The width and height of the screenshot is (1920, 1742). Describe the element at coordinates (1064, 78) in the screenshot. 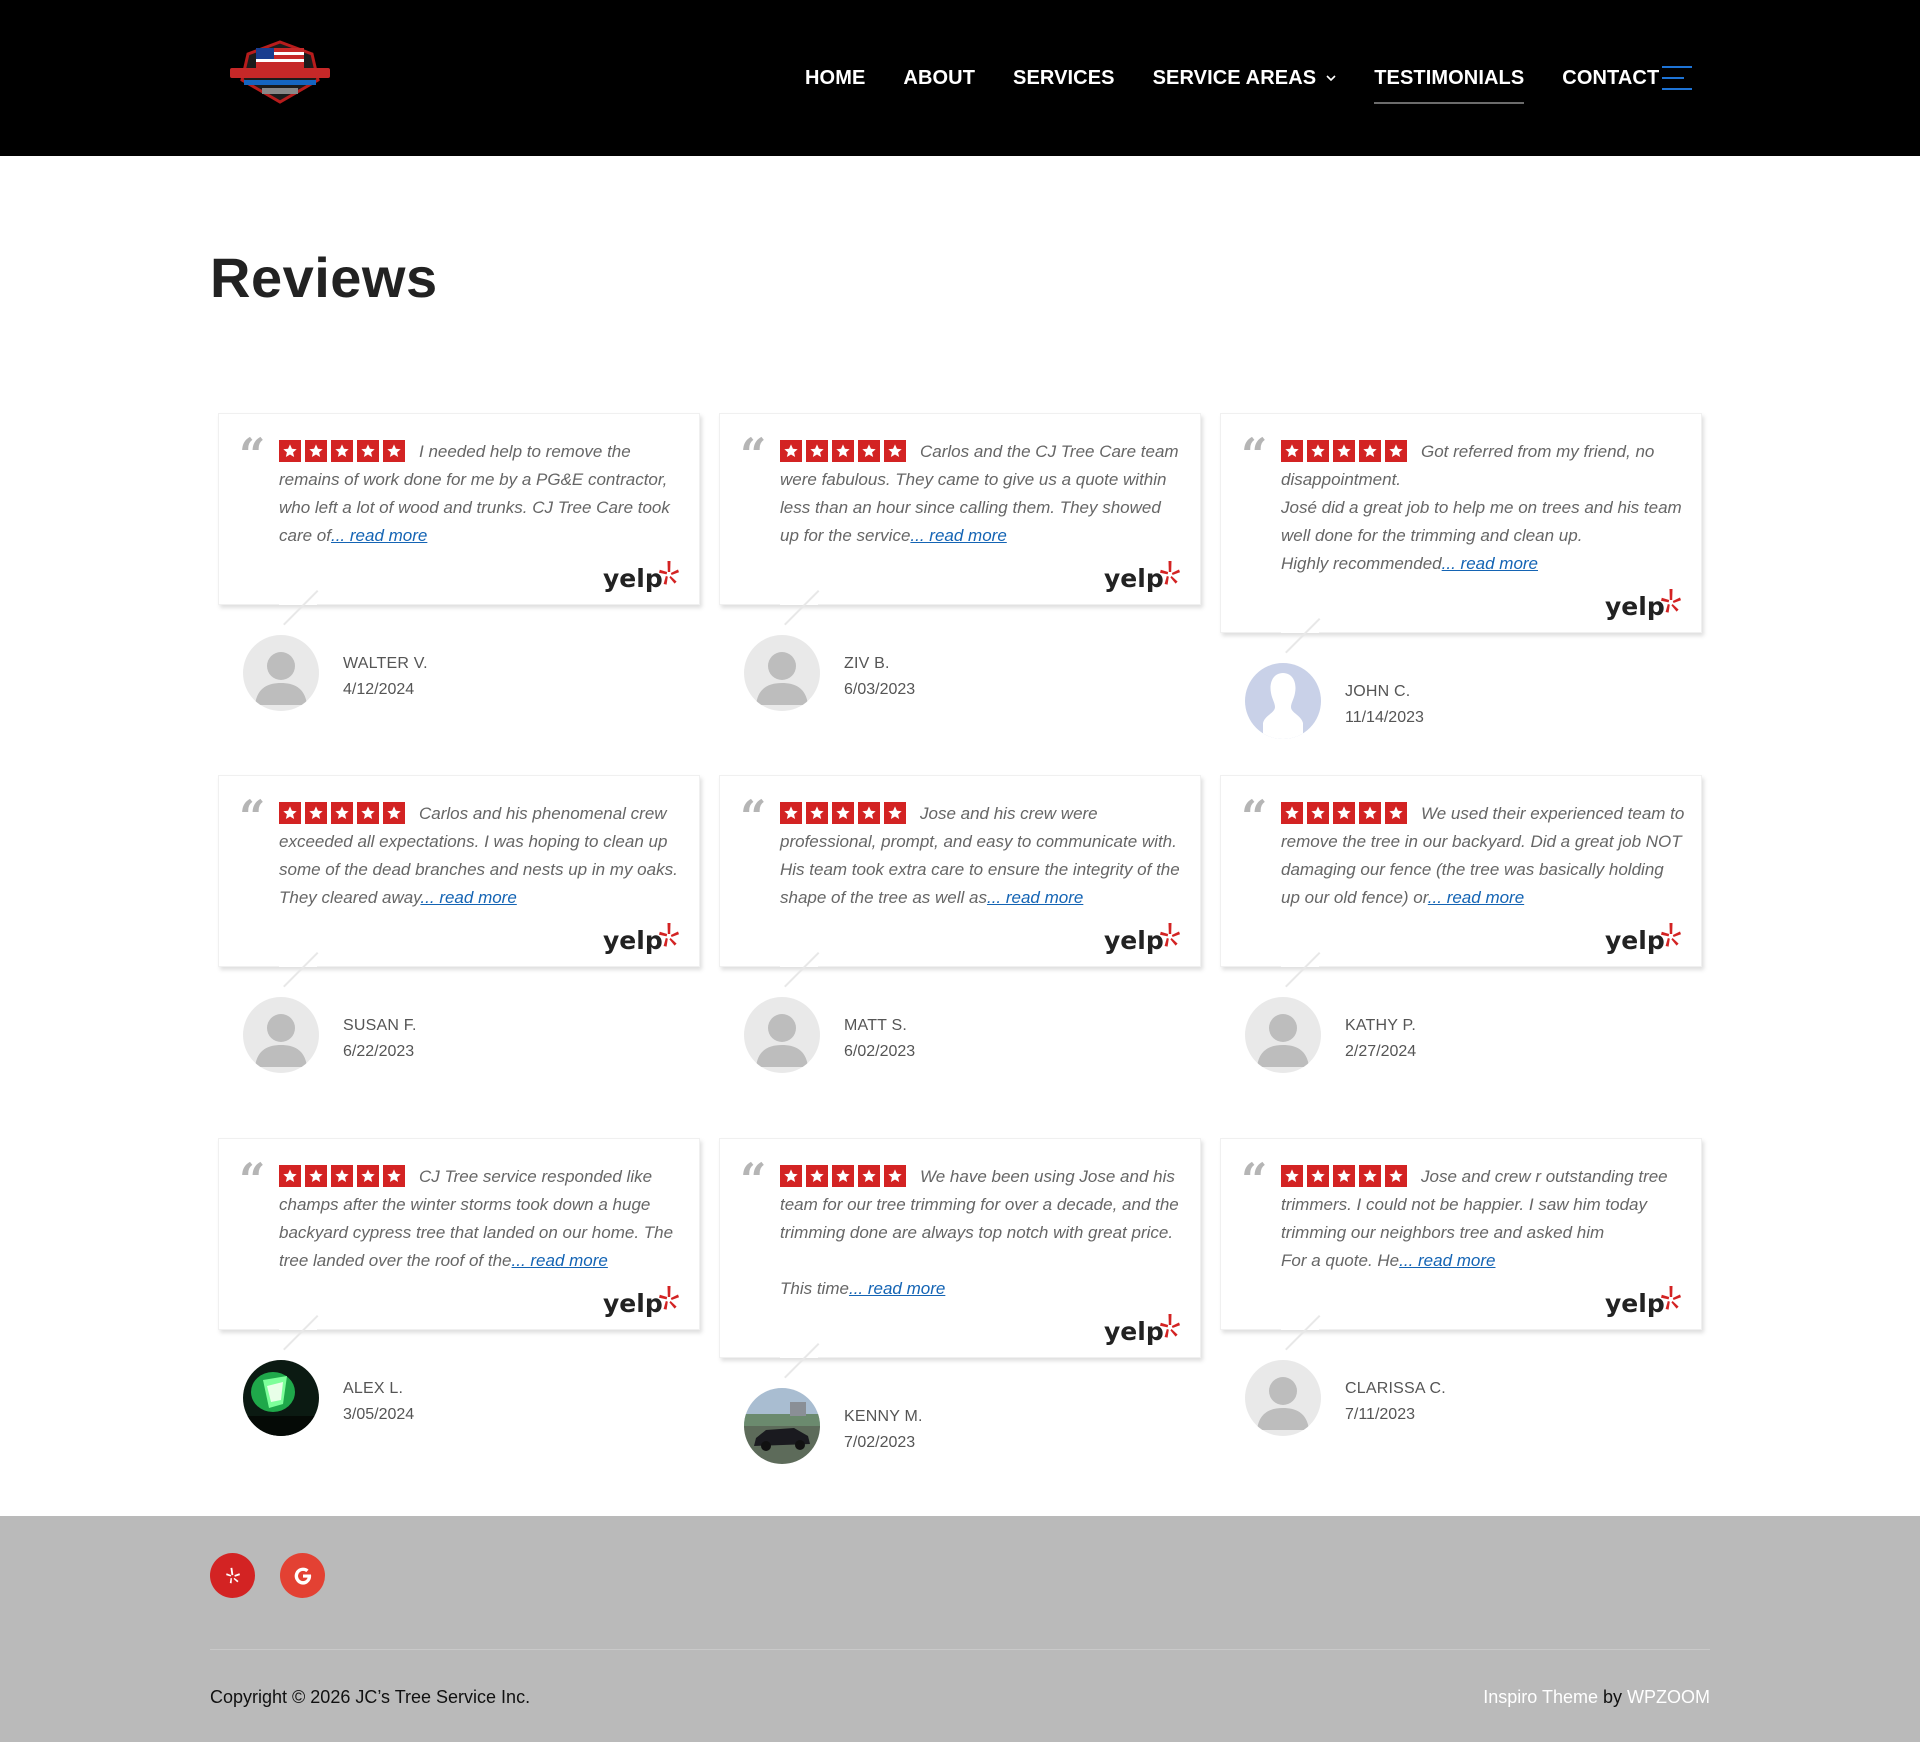

I see `nav-services: SERVICES` at that location.